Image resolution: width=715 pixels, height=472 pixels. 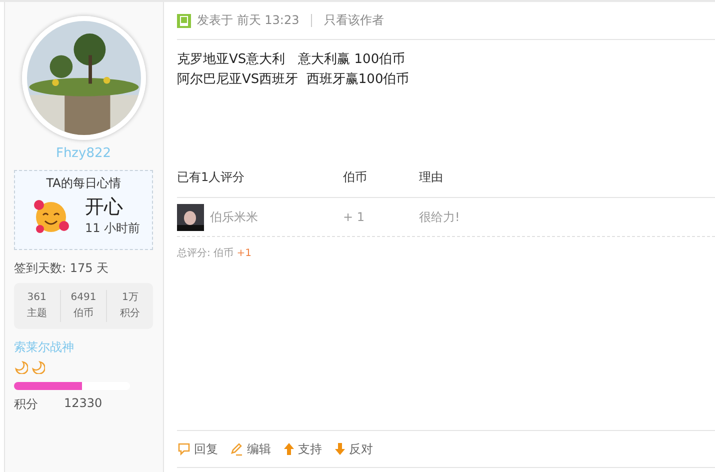 I want to click on up-arrow-icon, so click(x=289, y=449).